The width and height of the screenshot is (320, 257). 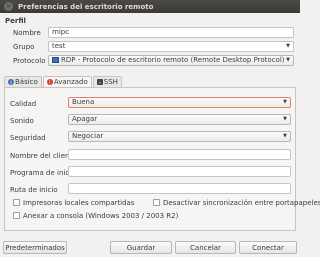 I want to click on attach-console-checkbox, so click(x=16, y=215).